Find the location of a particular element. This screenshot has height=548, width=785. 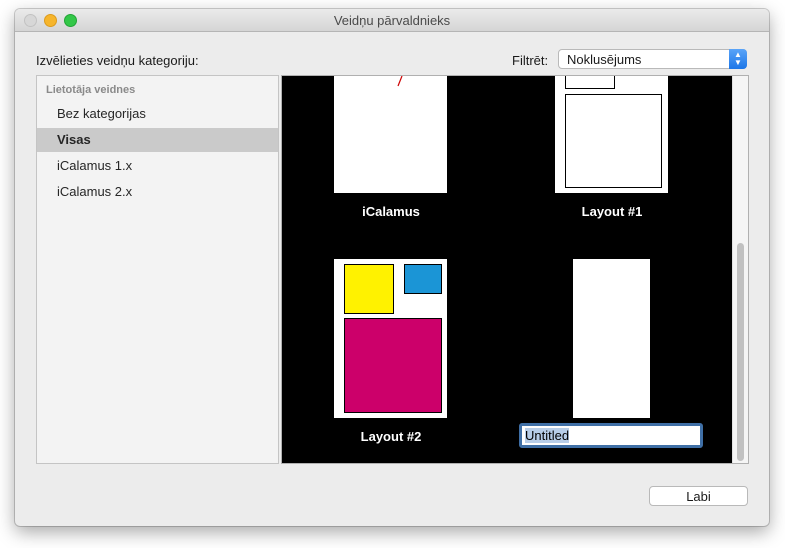

window-title: Veidņu pārvaldnieks is located at coordinates (392, 20).